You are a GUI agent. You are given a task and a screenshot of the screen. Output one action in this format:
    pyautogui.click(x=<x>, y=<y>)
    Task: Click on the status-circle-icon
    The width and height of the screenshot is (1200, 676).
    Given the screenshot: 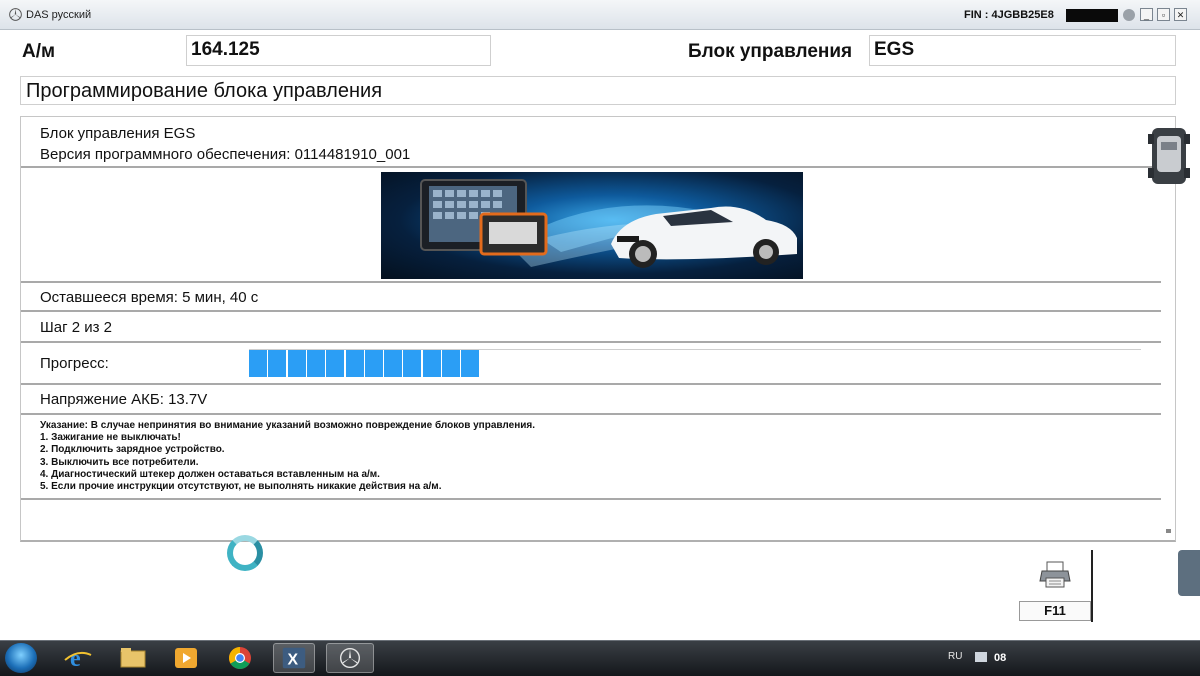 What is the action you would take?
    pyautogui.click(x=1129, y=15)
    